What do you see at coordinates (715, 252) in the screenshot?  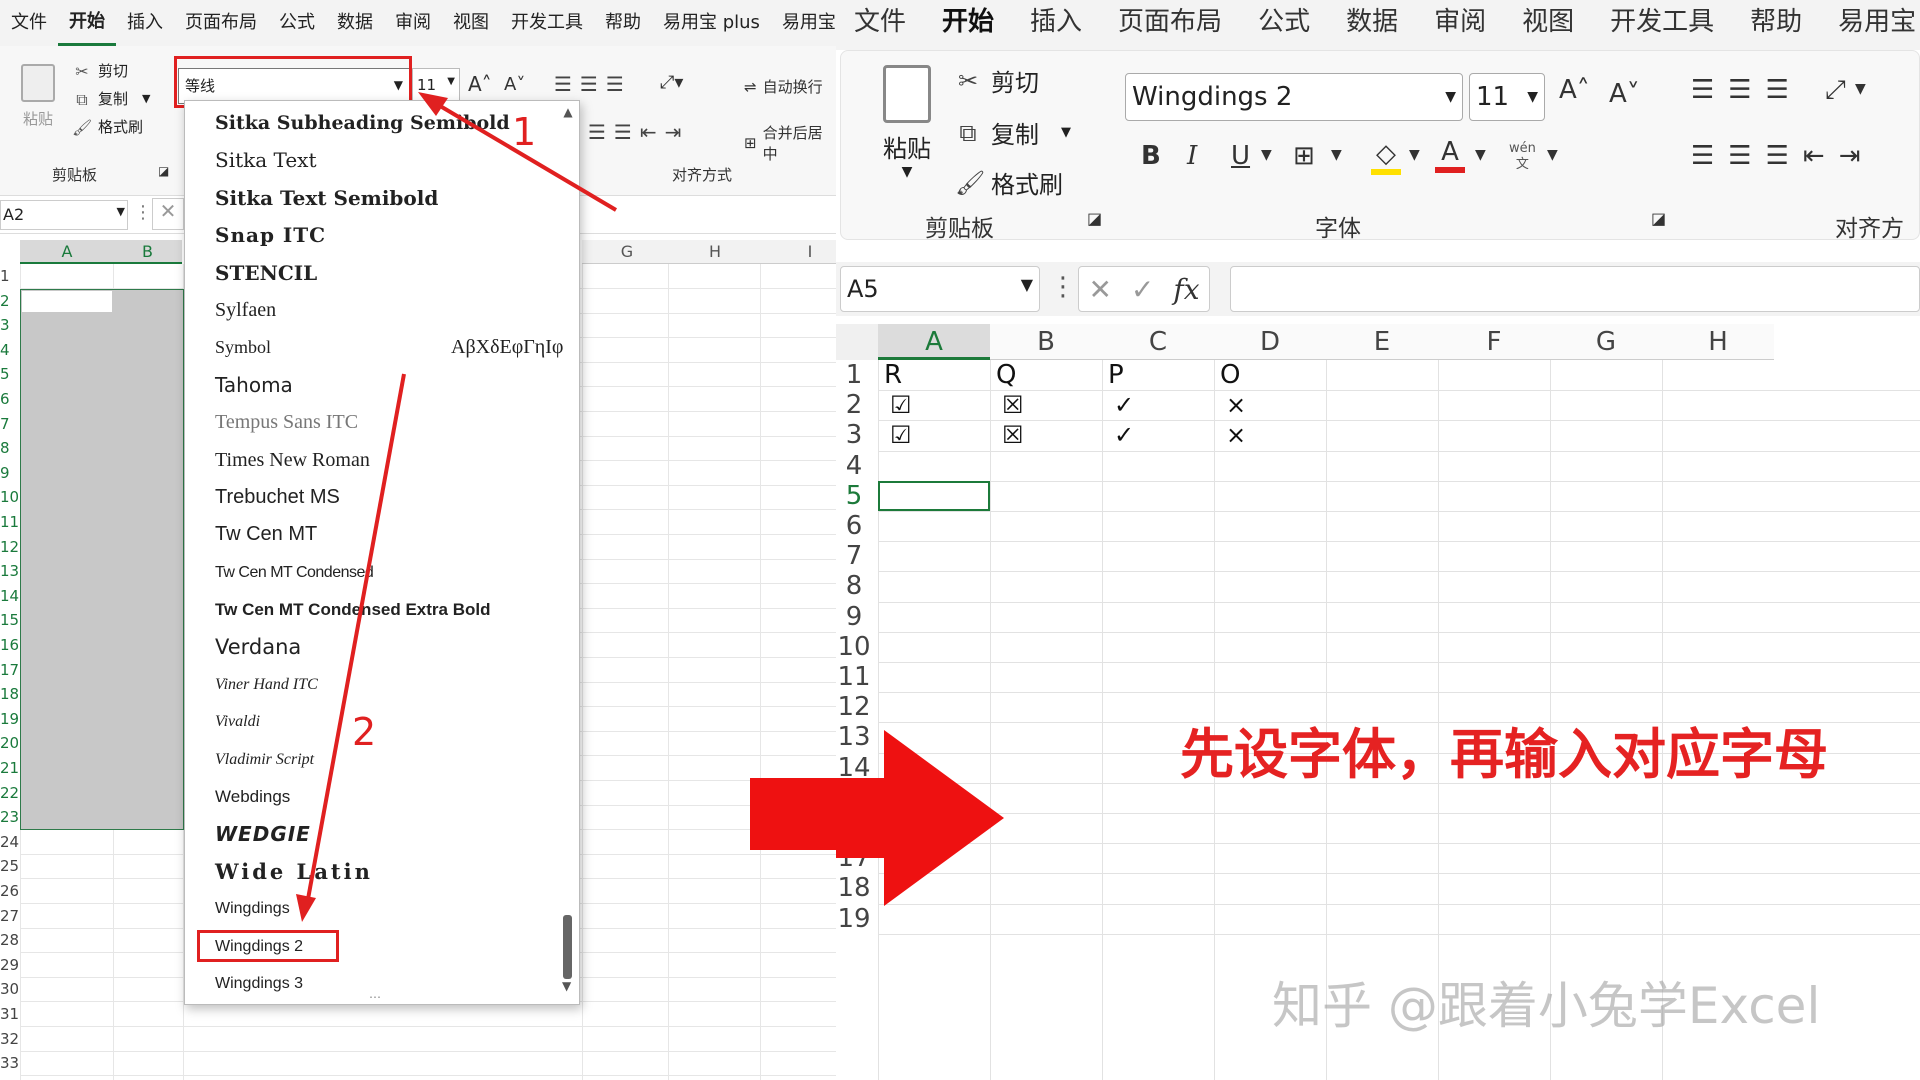 I see `left-col-header-H: H` at bounding box center [715, 252].